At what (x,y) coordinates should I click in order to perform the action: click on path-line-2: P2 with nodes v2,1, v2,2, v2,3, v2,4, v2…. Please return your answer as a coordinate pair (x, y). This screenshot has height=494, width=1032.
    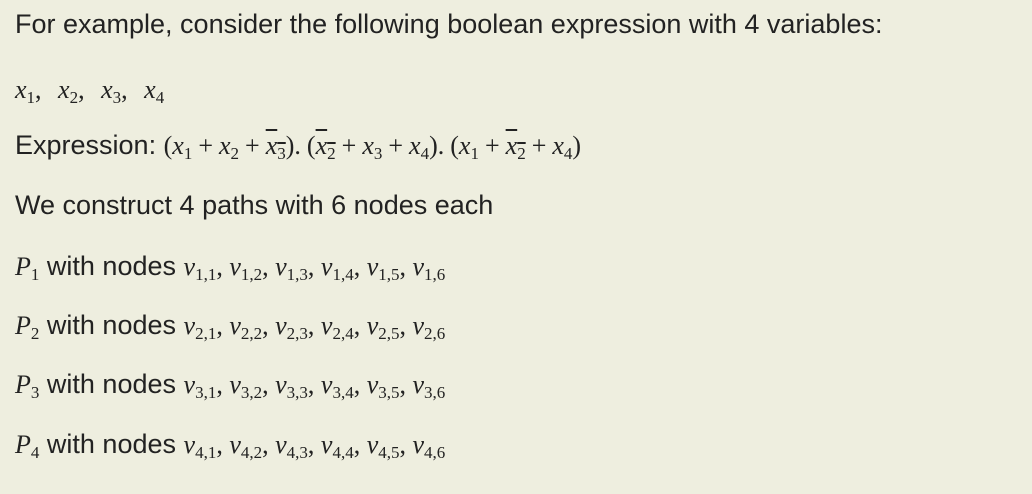
    Looking at the image, I should click on (230, 325).